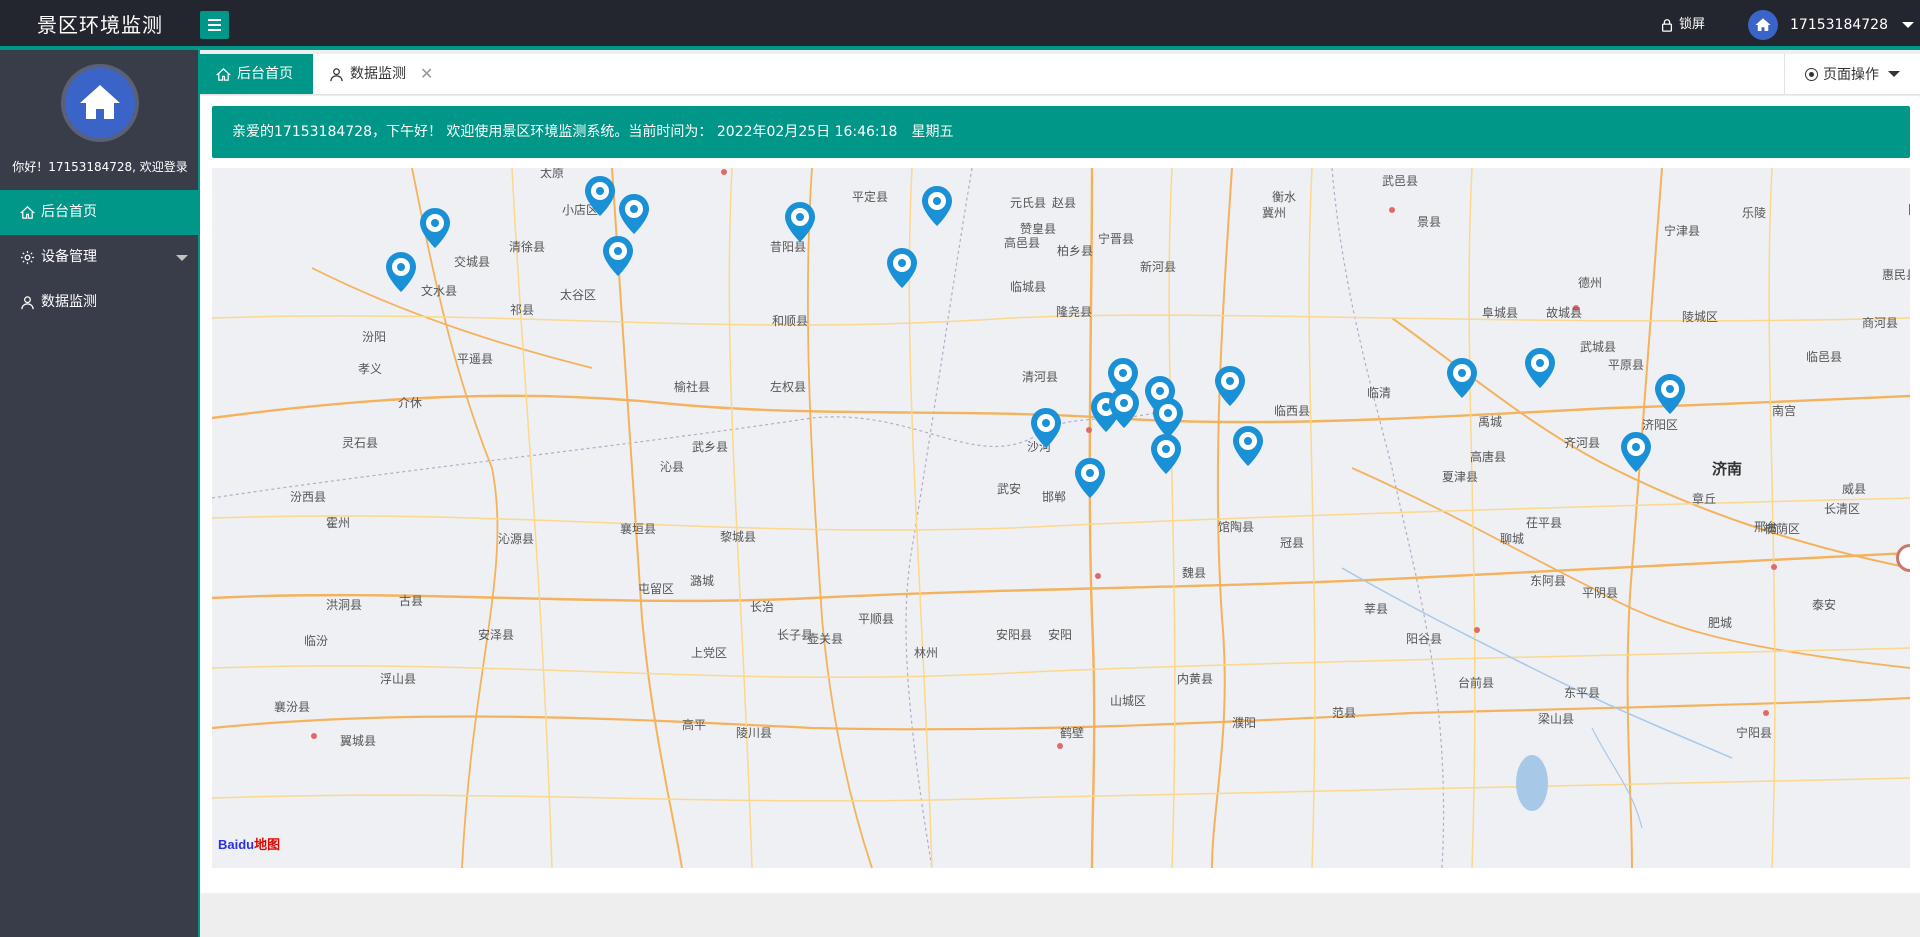 The image size is (1920, 937). I want to click on map-place-label: 东平县, so click(1582, 693).